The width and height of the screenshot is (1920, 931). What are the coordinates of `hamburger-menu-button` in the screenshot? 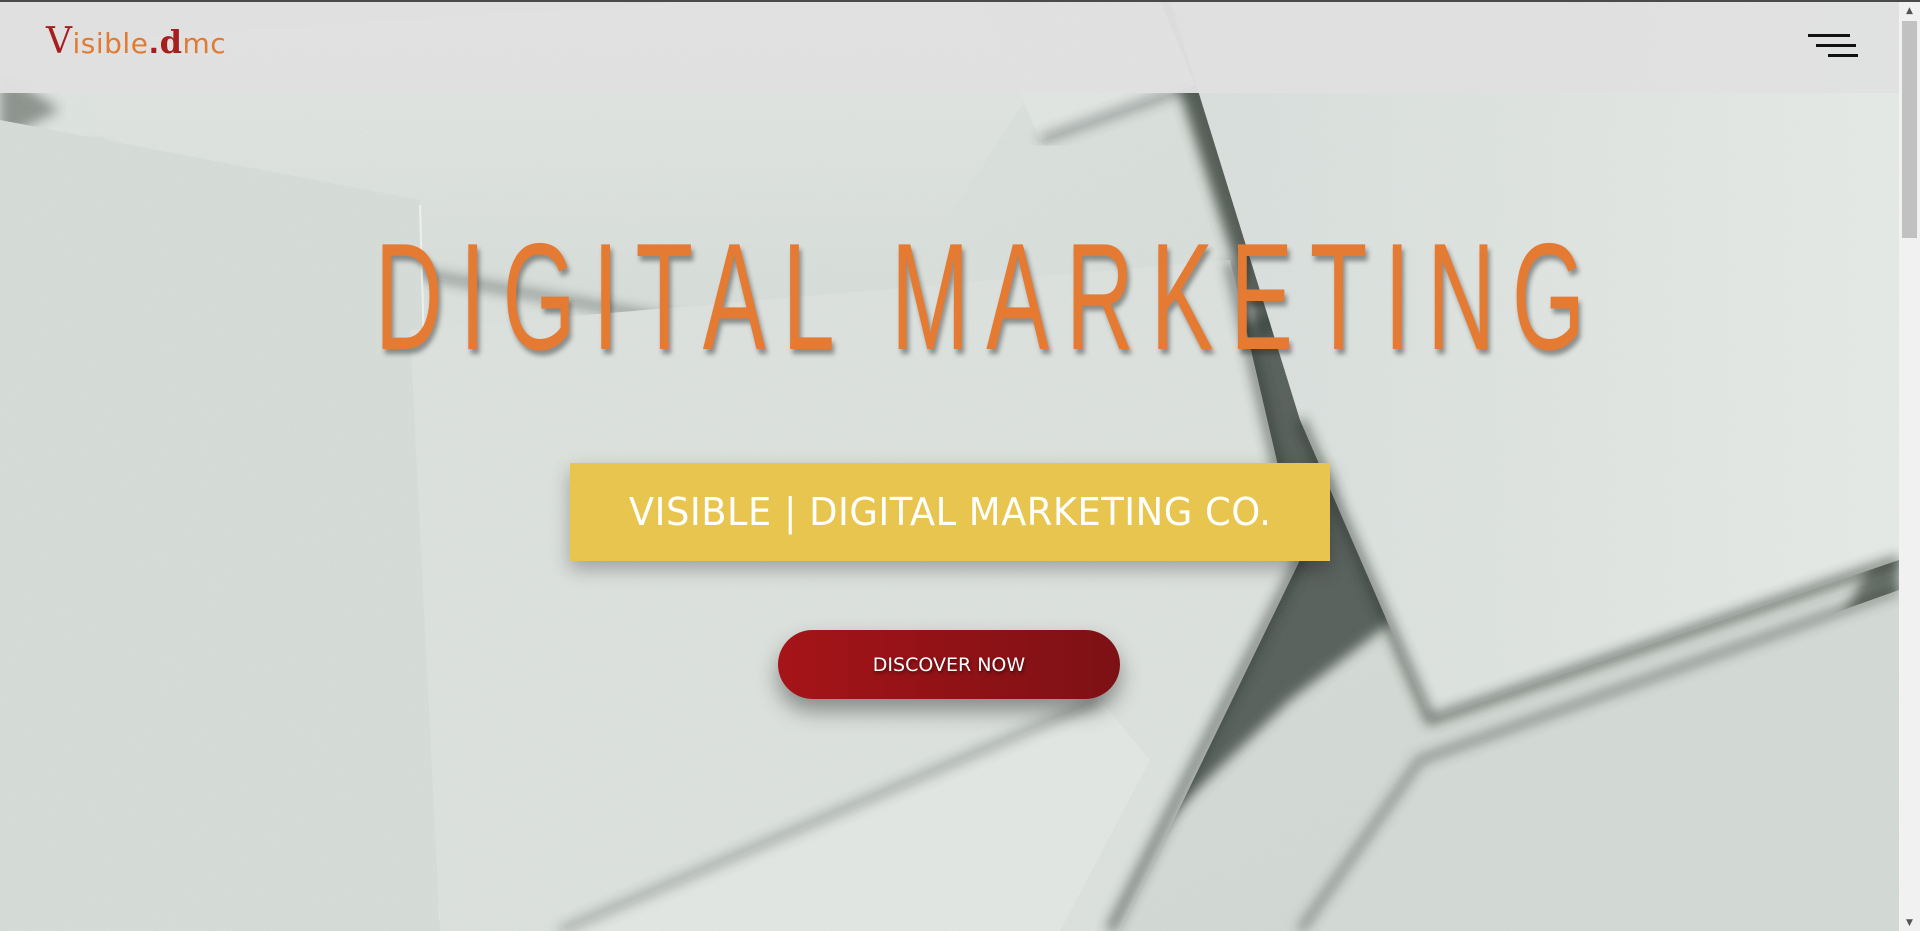 It's located at (1832, 49).